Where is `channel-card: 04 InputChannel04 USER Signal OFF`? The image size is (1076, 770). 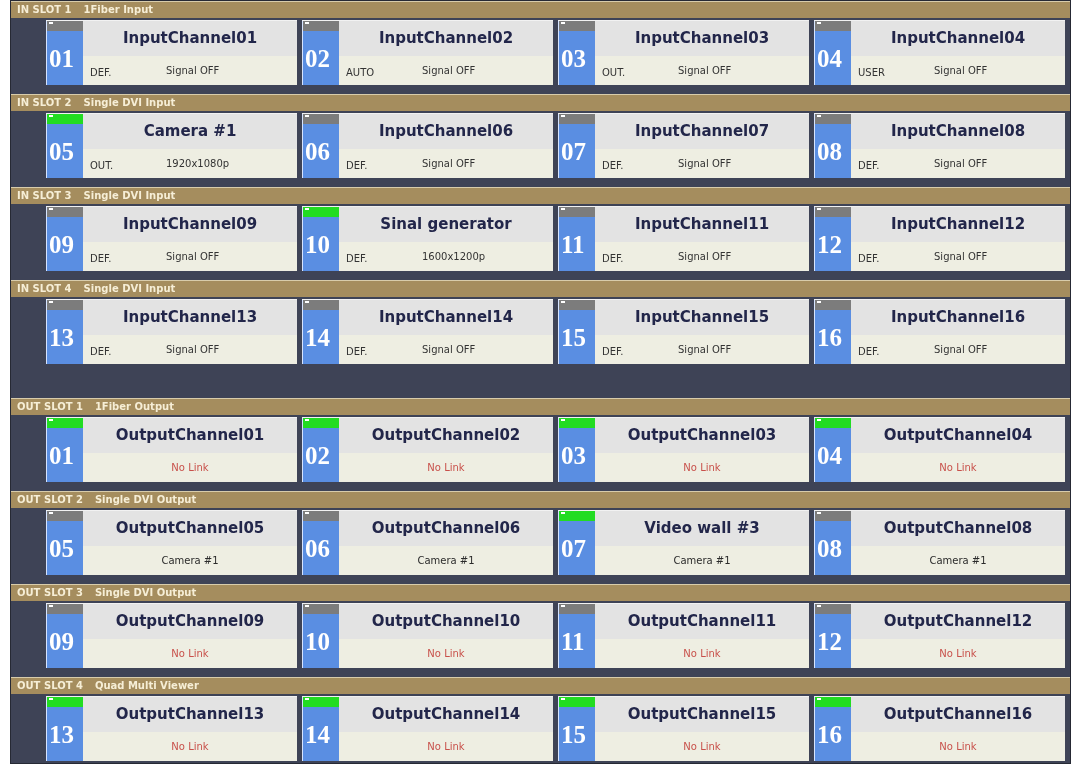
channel-card: 04 InputChannel04 USER Signal OFF is located at coordinates (939, 52).